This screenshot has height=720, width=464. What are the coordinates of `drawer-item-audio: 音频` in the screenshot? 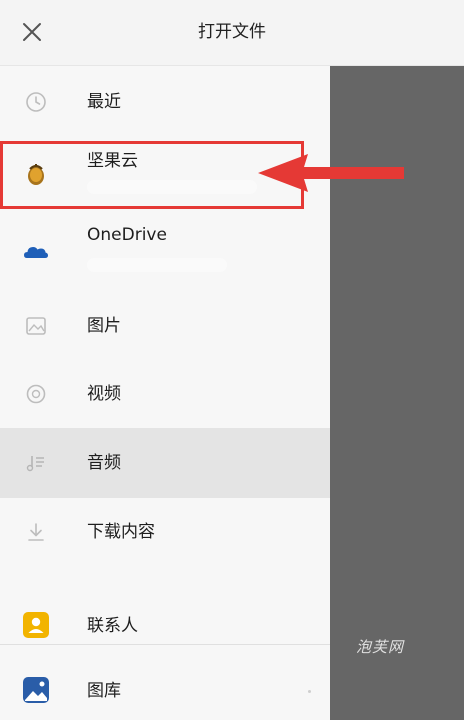 It's located at (165, 463).